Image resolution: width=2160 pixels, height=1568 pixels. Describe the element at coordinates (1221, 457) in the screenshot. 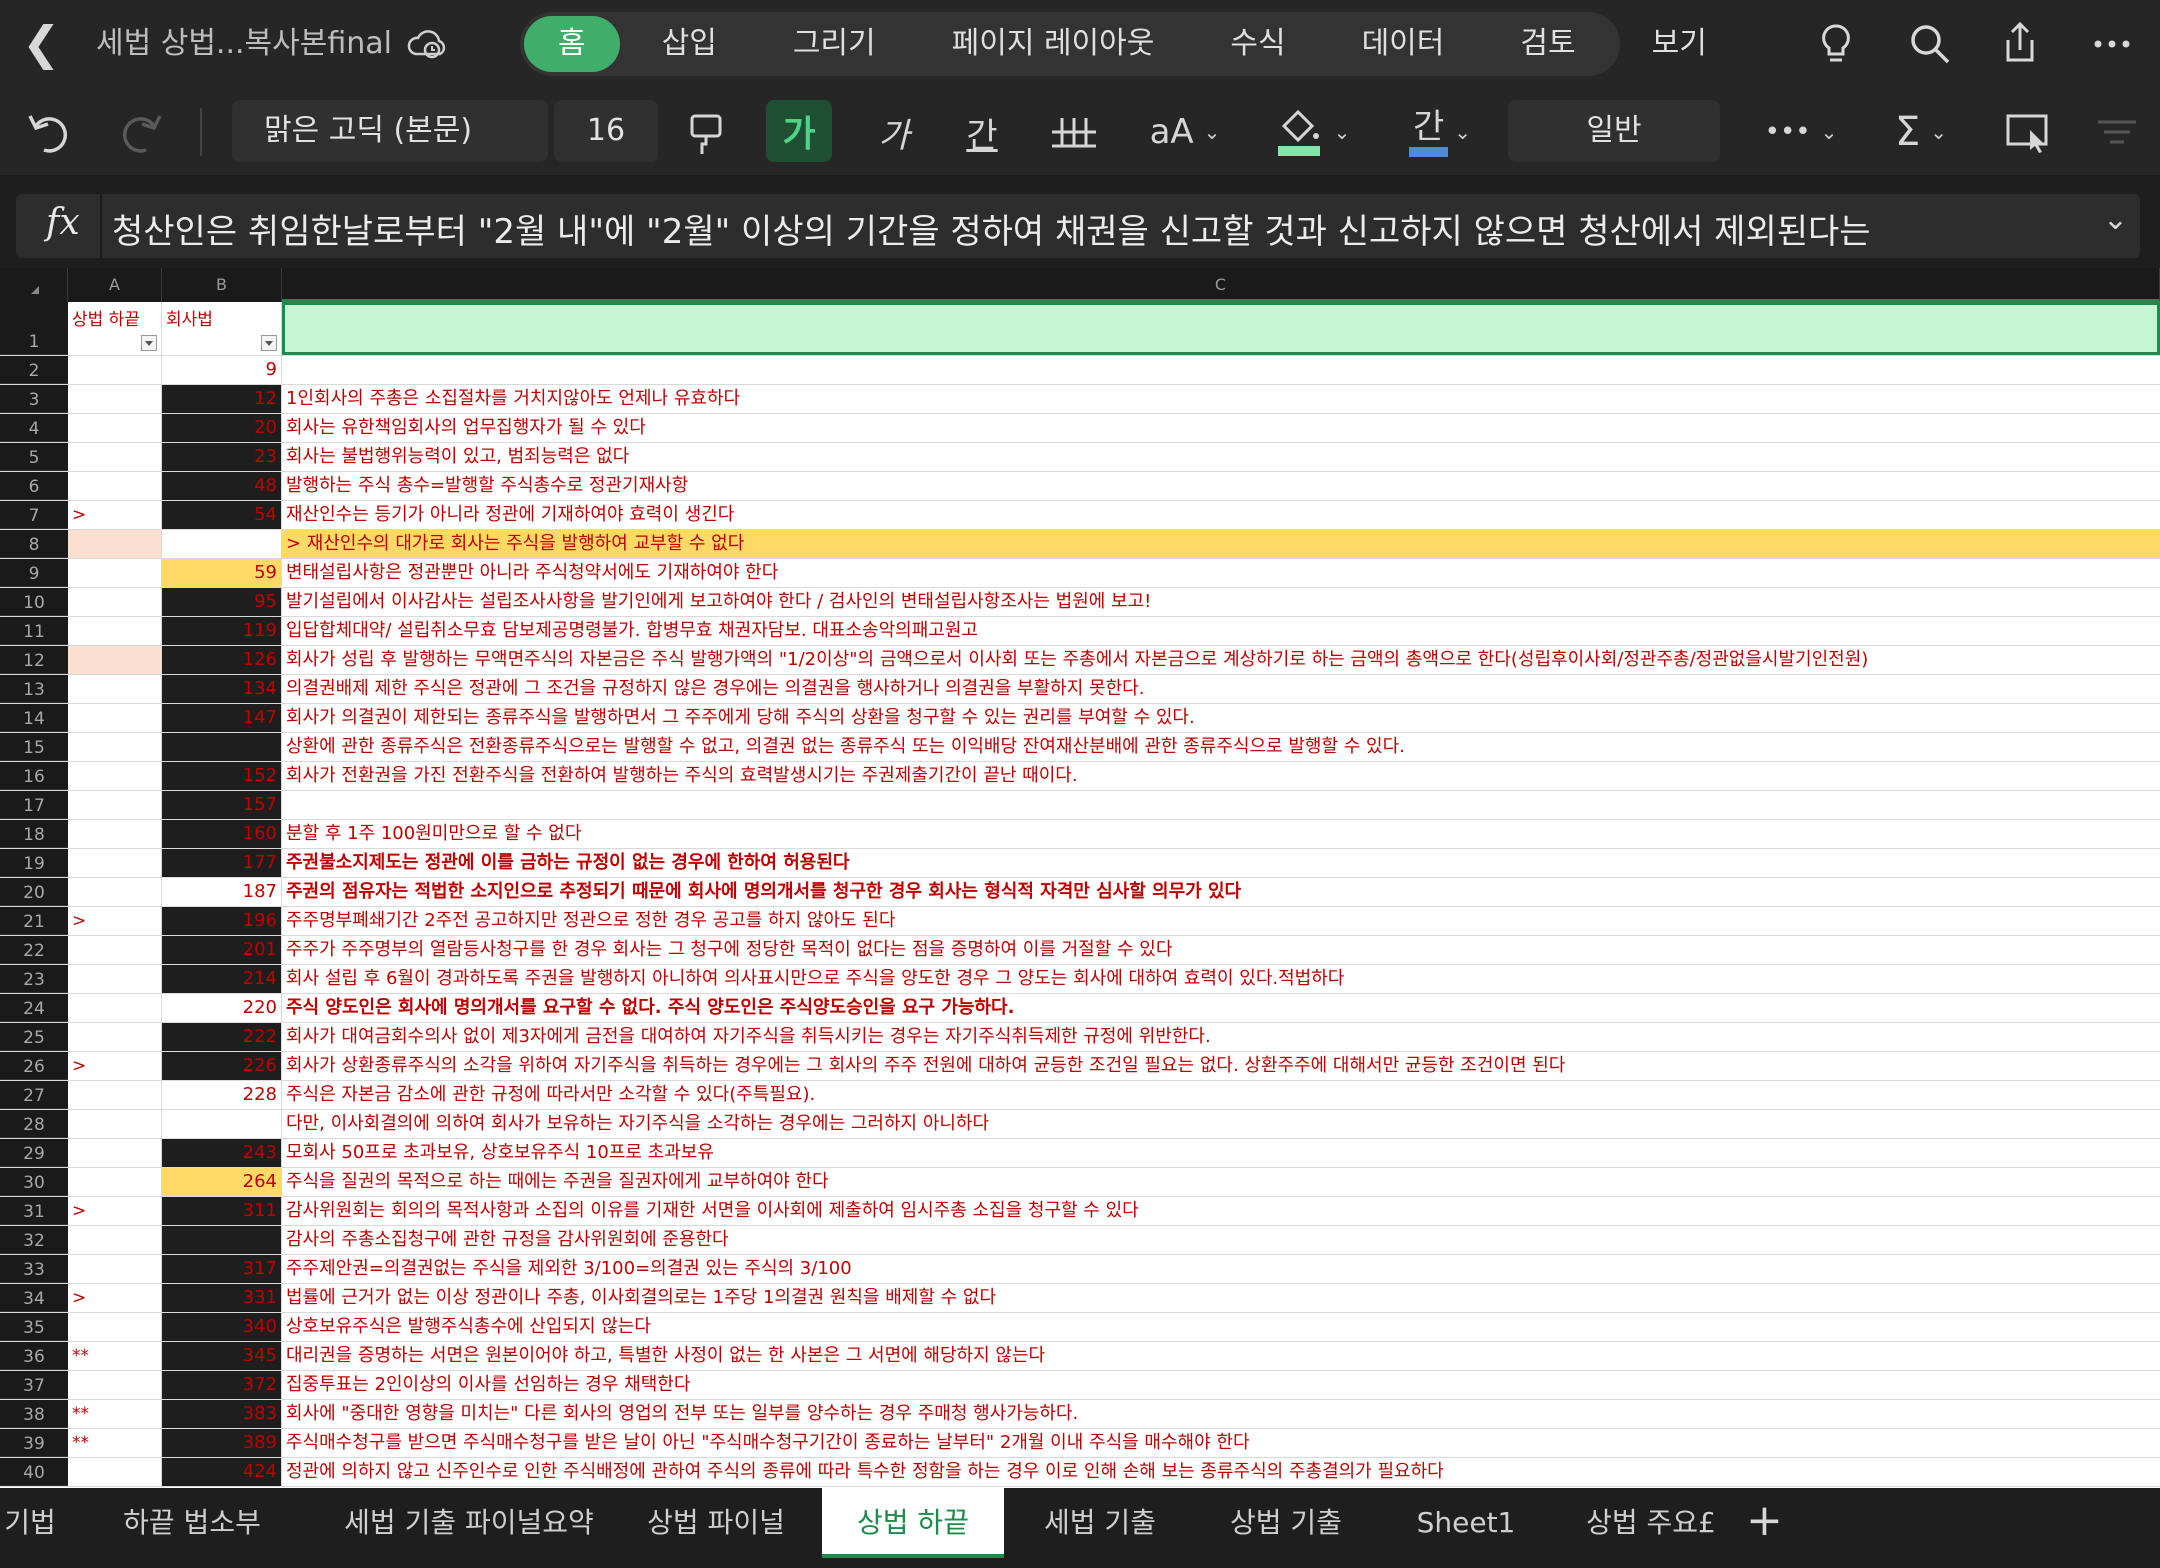

I see `cell-c: 회사는 불법행위능력이 있고, 범죄능력은 없다` at that location.